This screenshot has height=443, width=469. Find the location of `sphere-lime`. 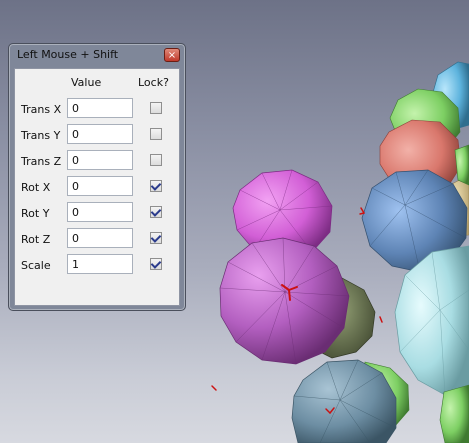

sphere-lime is located at coordinates (454, 413).